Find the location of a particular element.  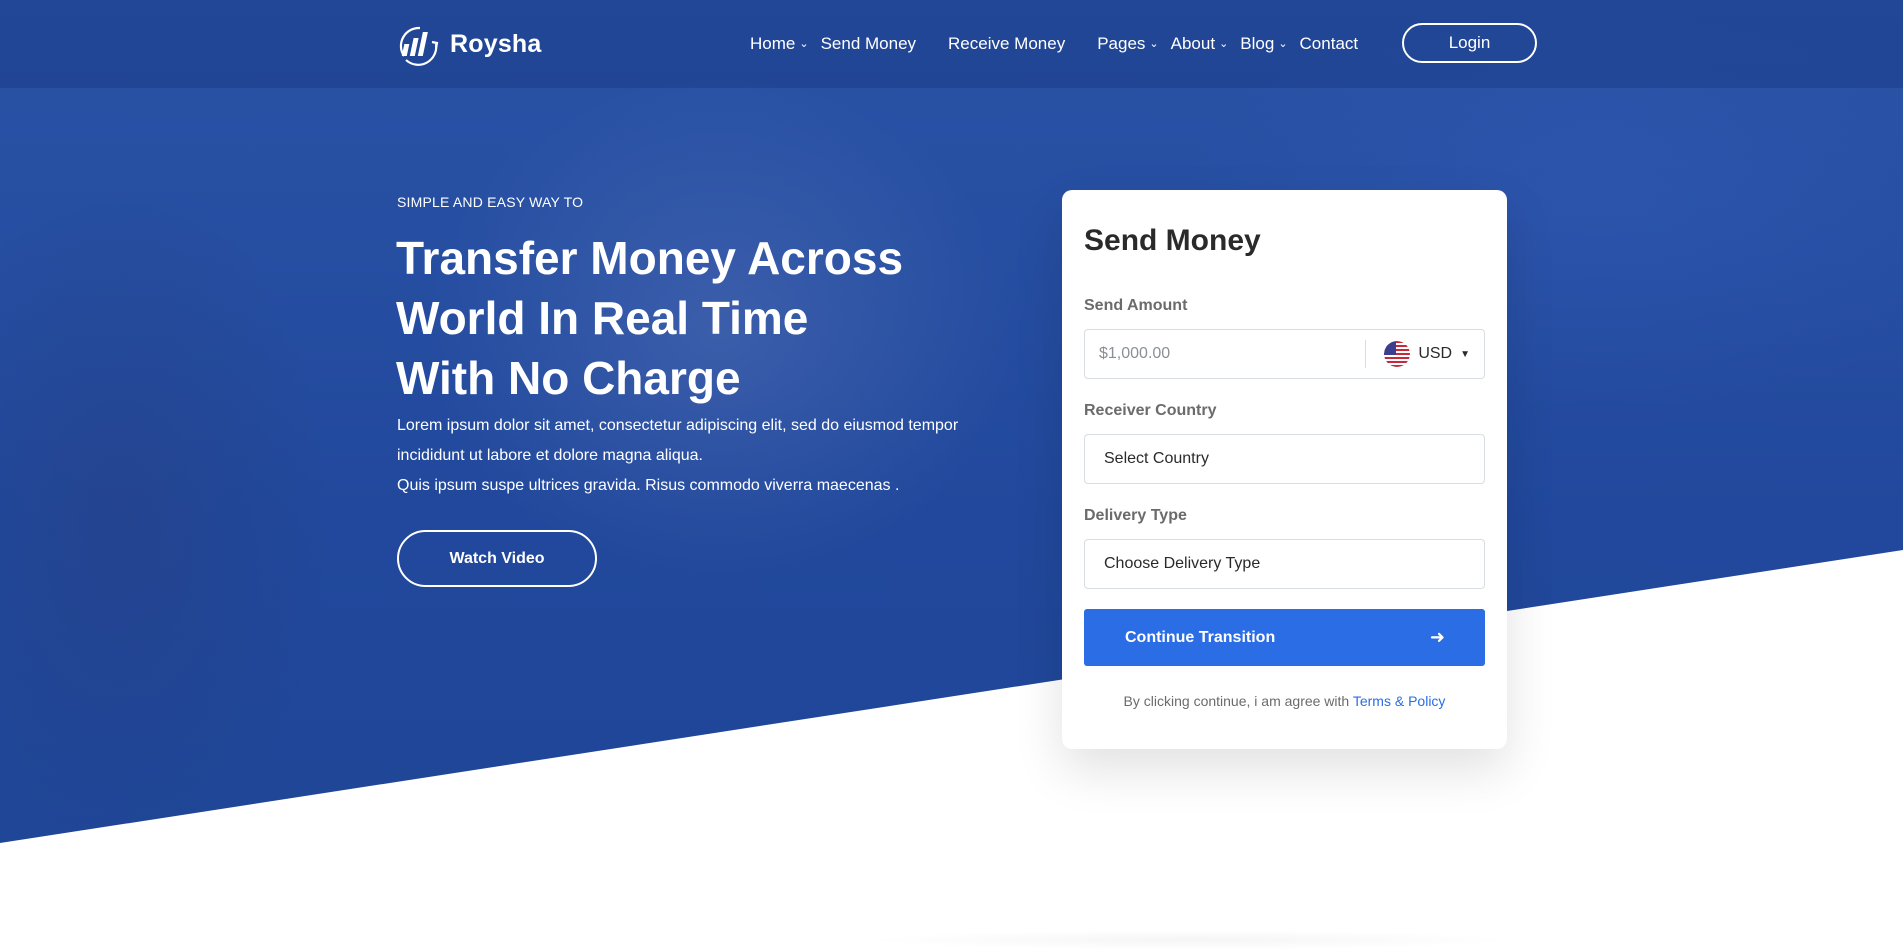

nav-label: Receive Money is located at coordinates (1007, 43).